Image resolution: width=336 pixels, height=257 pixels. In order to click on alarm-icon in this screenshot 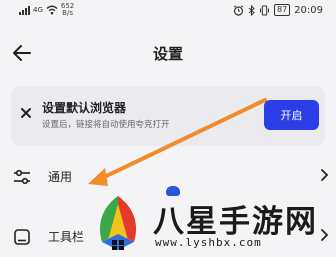, I will do `click(238, 10)`.